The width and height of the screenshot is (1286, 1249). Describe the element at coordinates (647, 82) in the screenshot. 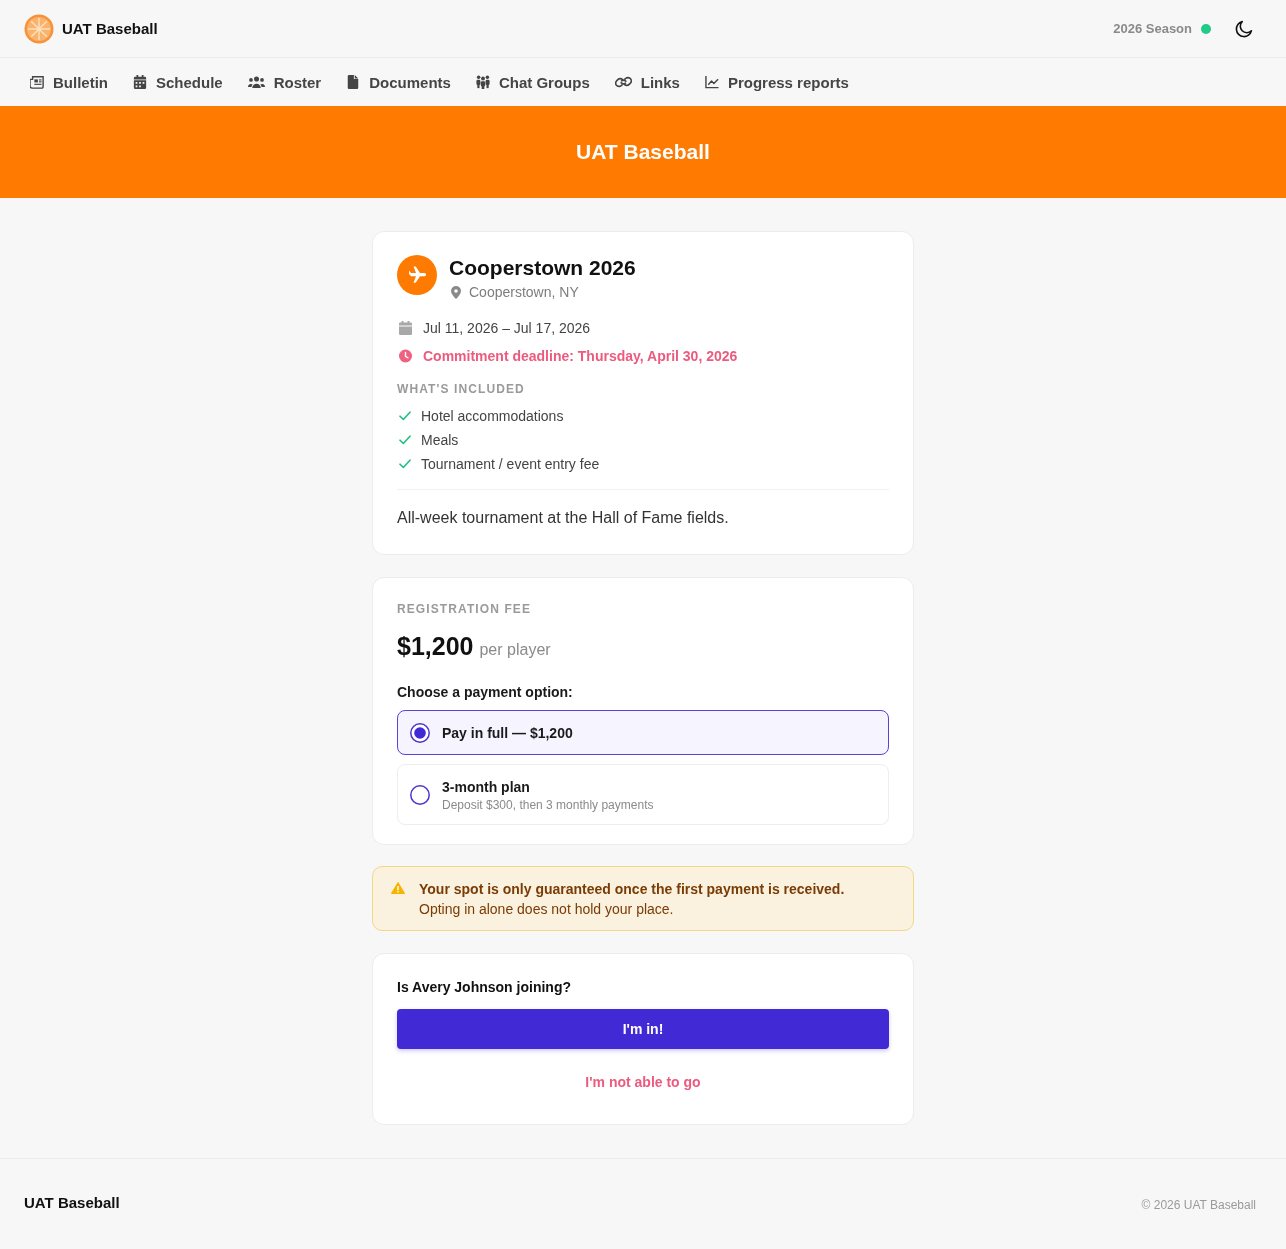

I see `nav-link: Links` at that location.